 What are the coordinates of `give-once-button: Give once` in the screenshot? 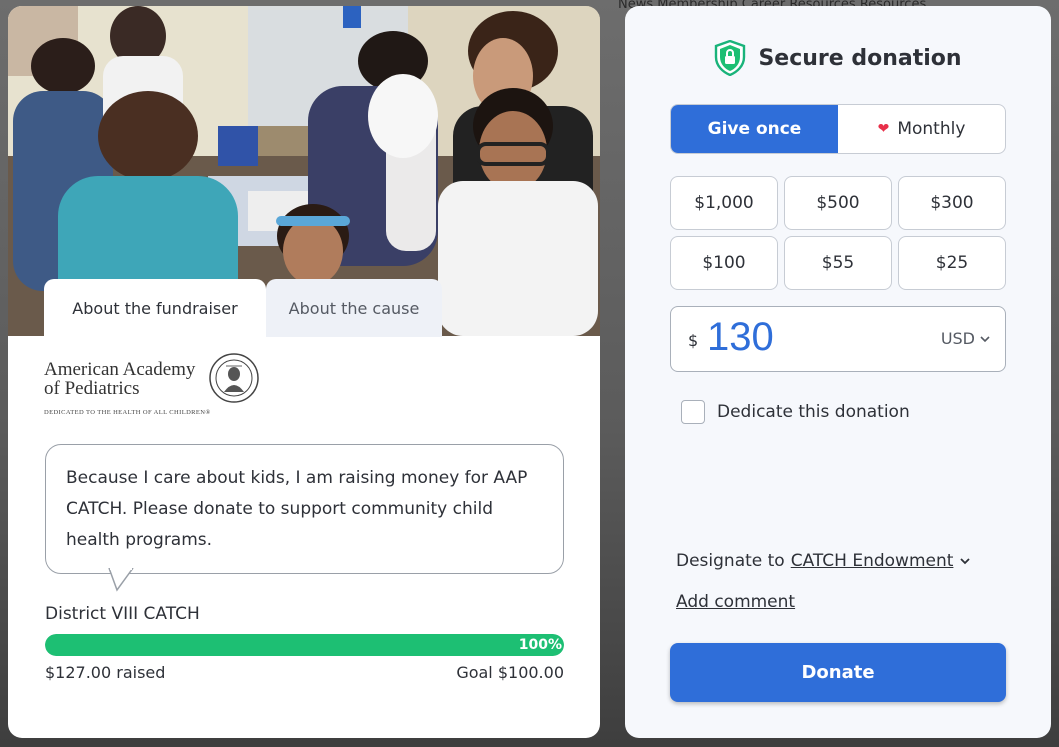 It's located at (754, 129).